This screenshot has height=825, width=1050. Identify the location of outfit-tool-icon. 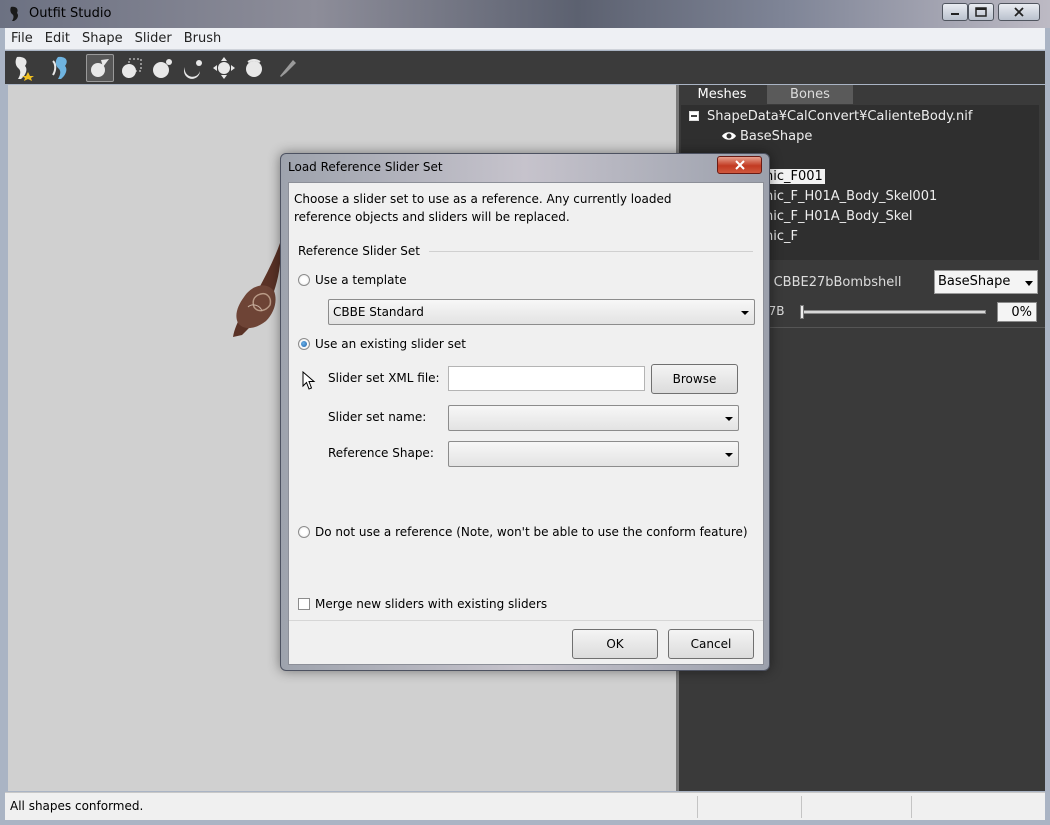
(24, 68).